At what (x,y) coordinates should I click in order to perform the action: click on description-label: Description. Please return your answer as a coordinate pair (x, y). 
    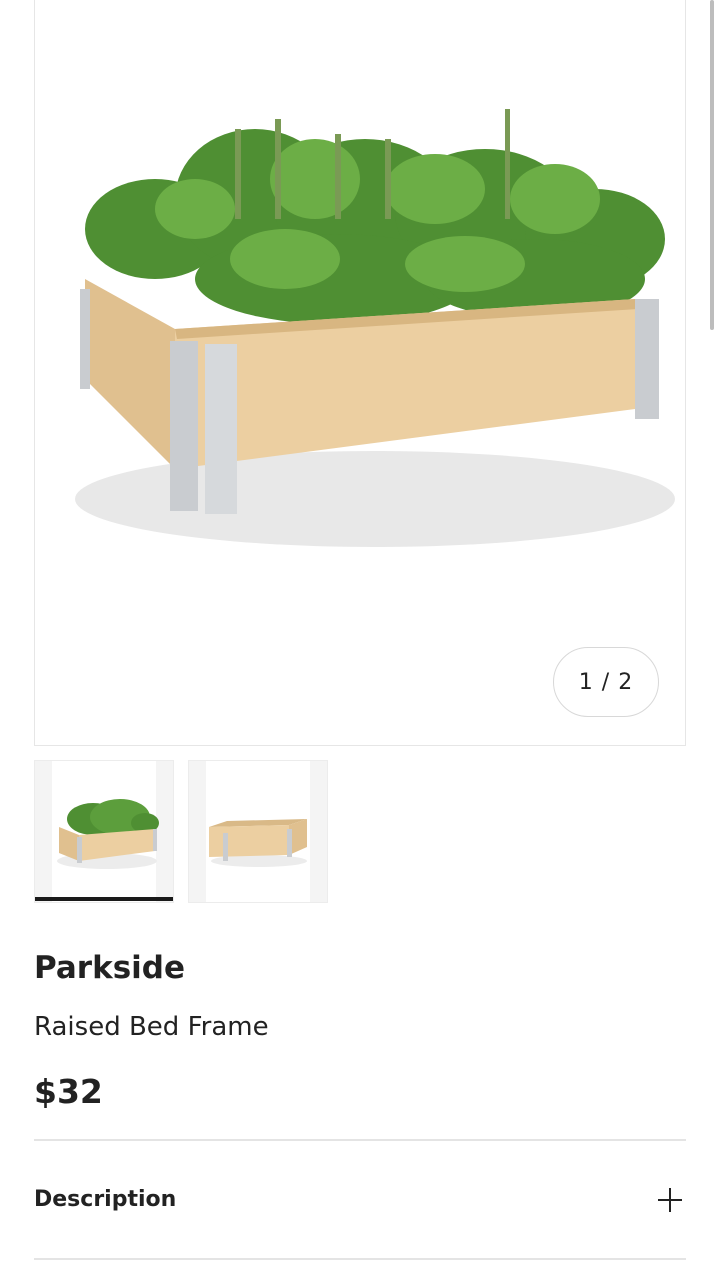
    Looking at the image, I should click on (105, 1199).